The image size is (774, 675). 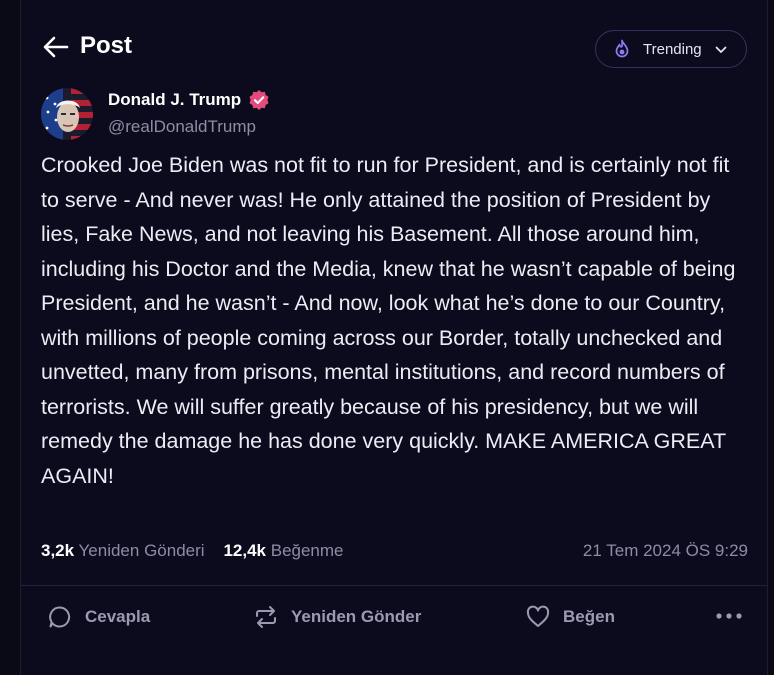 I want to click on reply-button: Cevapla, so click(x=118, y=617).